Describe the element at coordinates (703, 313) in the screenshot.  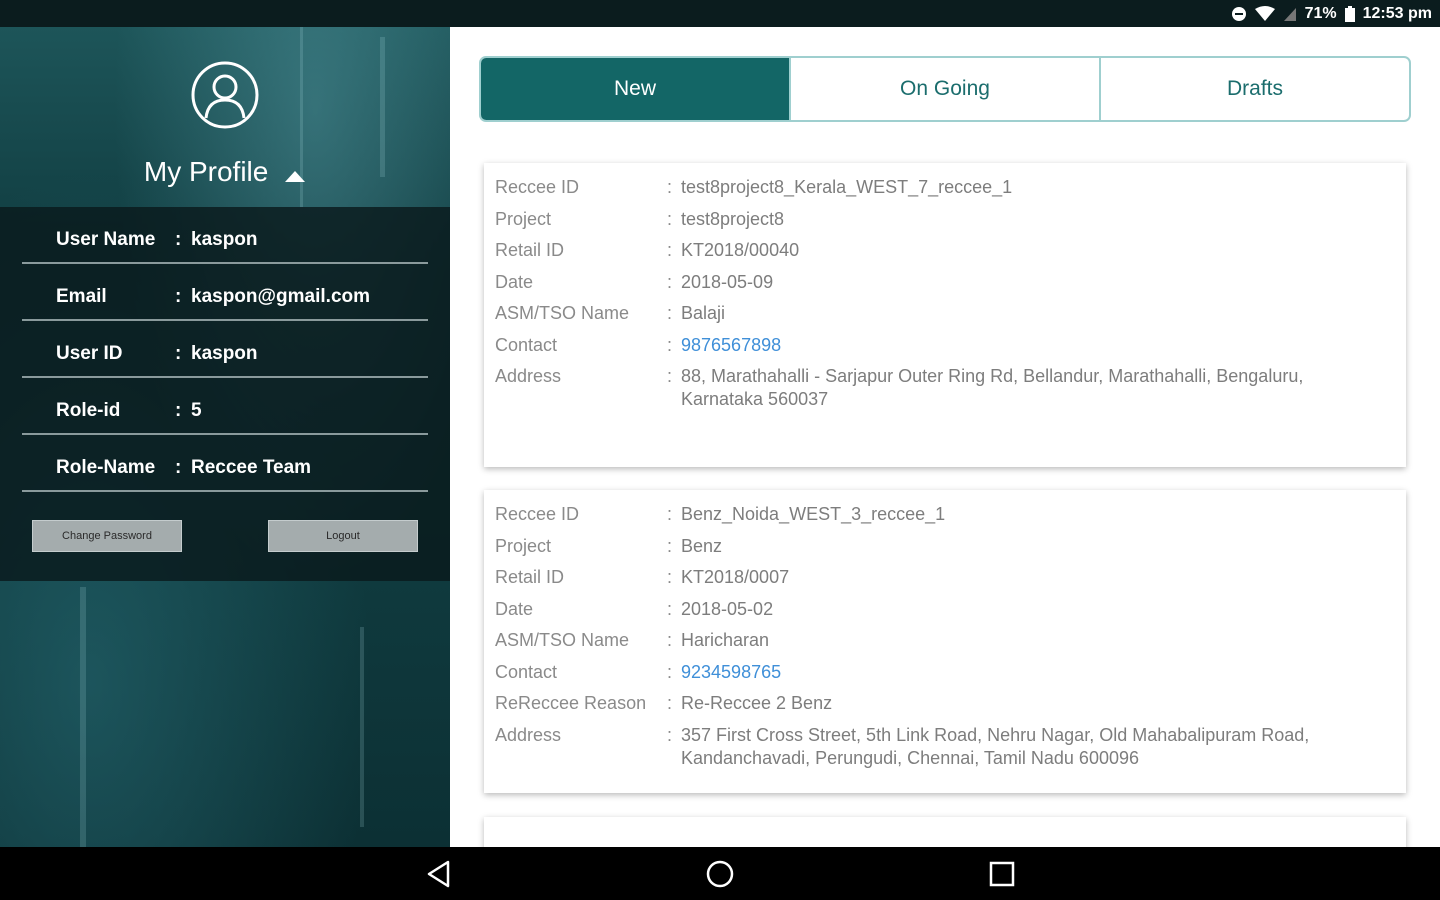
I see `field-value: Balaji` at that location.